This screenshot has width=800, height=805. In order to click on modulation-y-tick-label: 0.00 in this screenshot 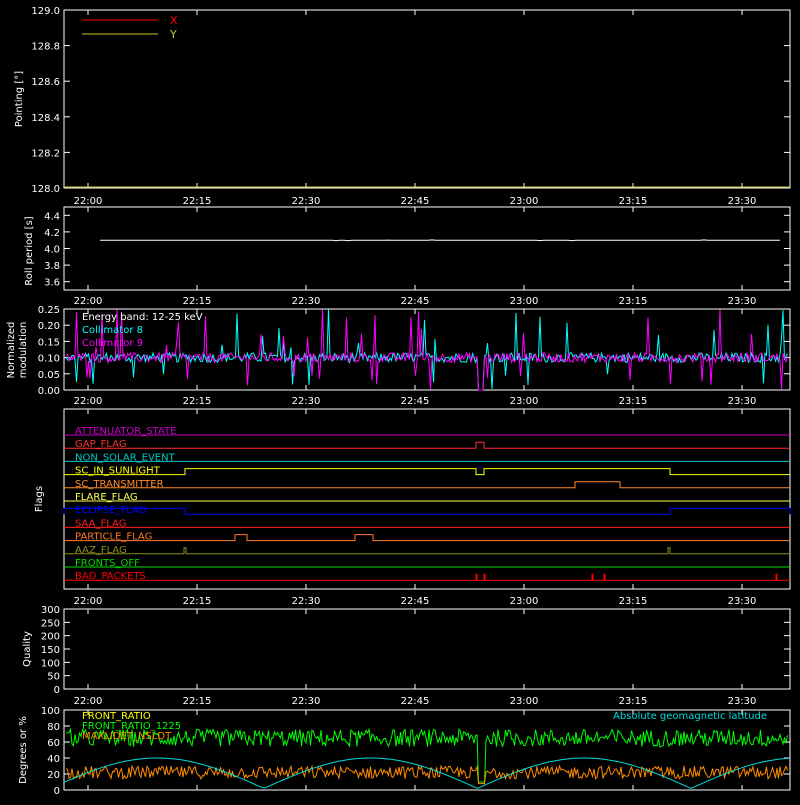, I will do `click(49, 391)`.